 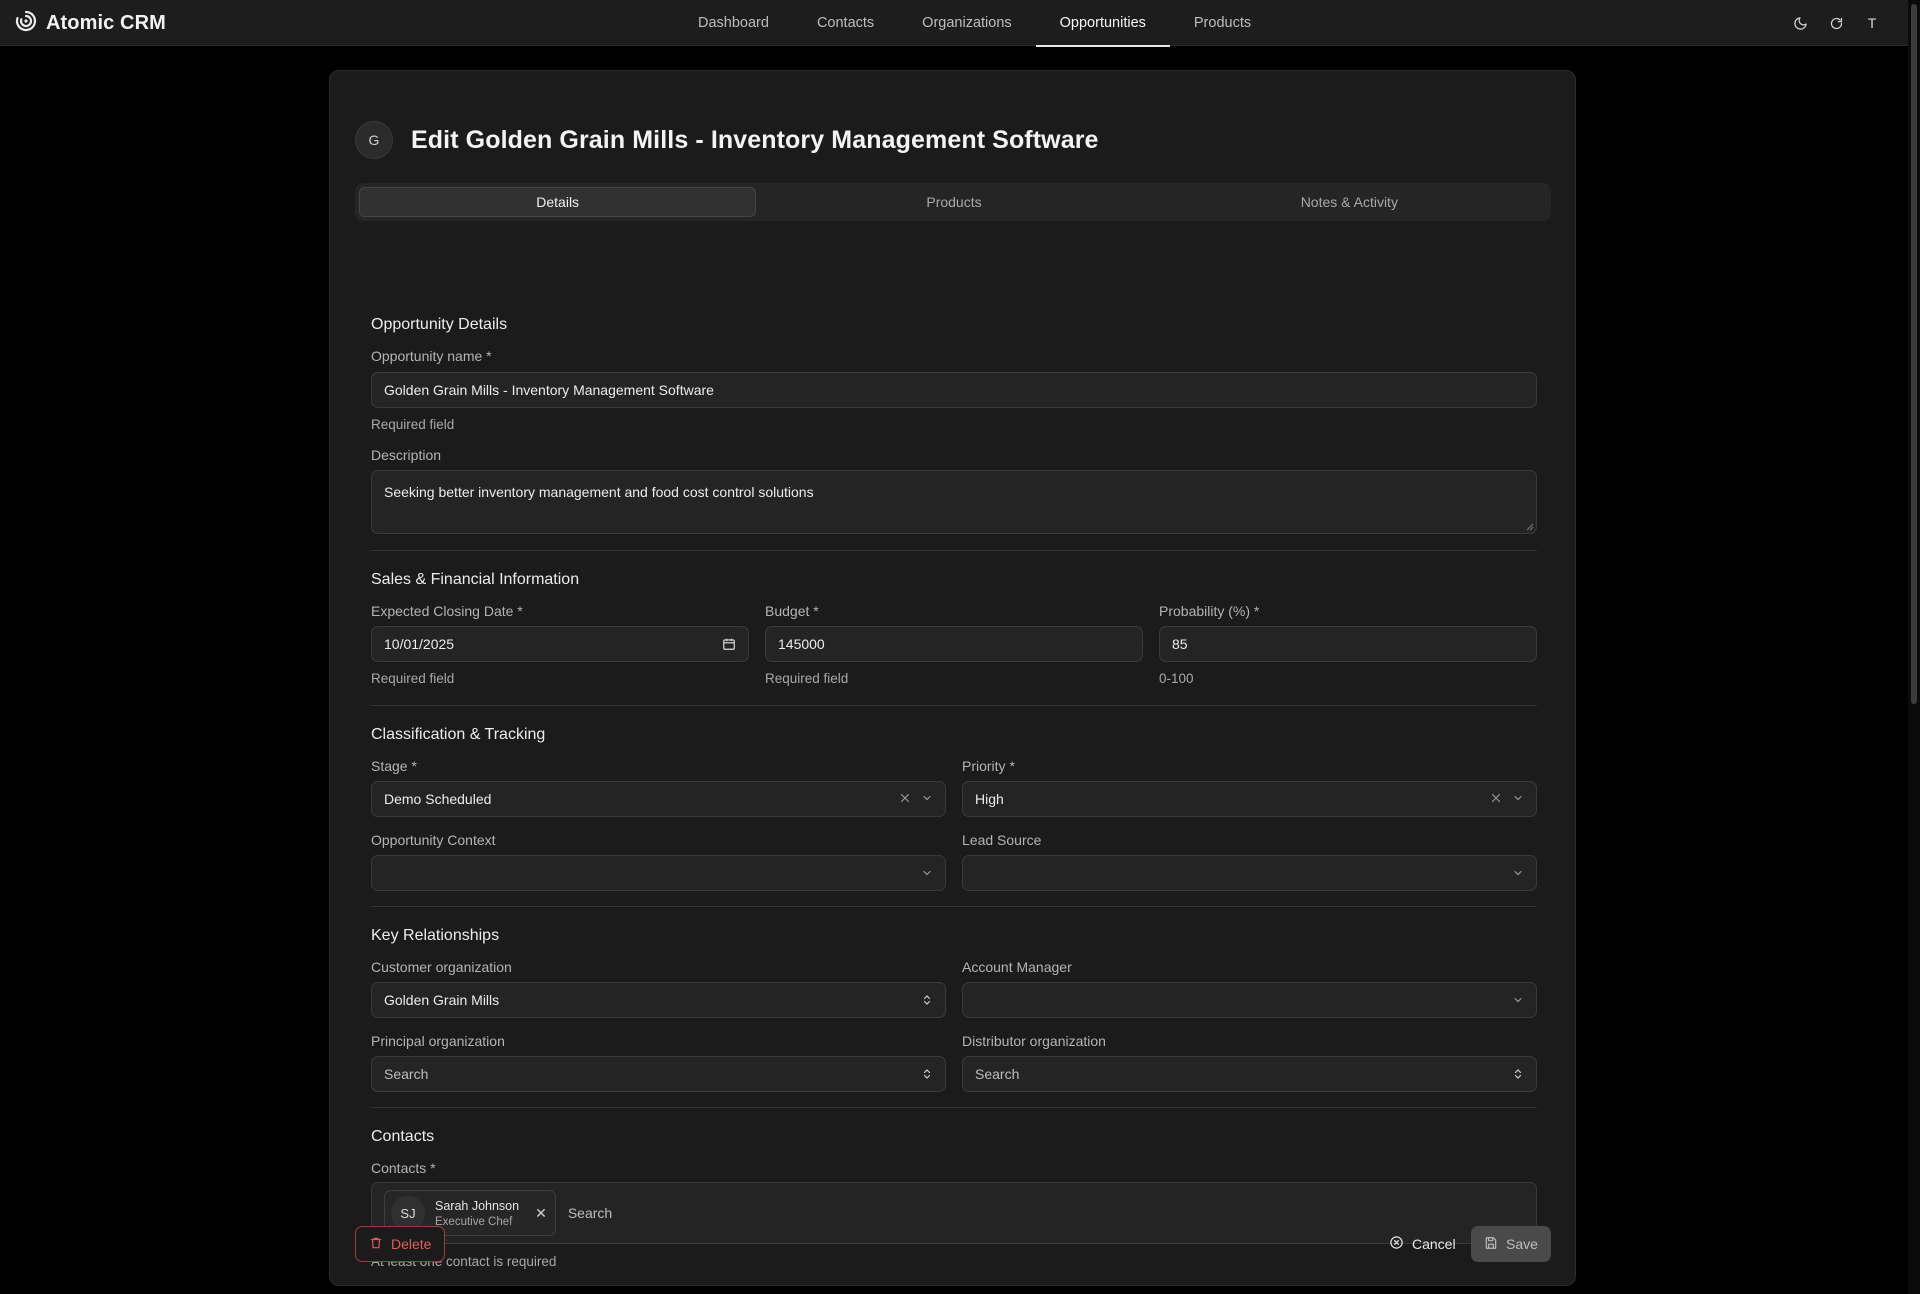 What do you see at coordinates (1017, 967) in the screenshot?
I see `account-manager-label: Account Manager` at bounding box center [1017, 967].